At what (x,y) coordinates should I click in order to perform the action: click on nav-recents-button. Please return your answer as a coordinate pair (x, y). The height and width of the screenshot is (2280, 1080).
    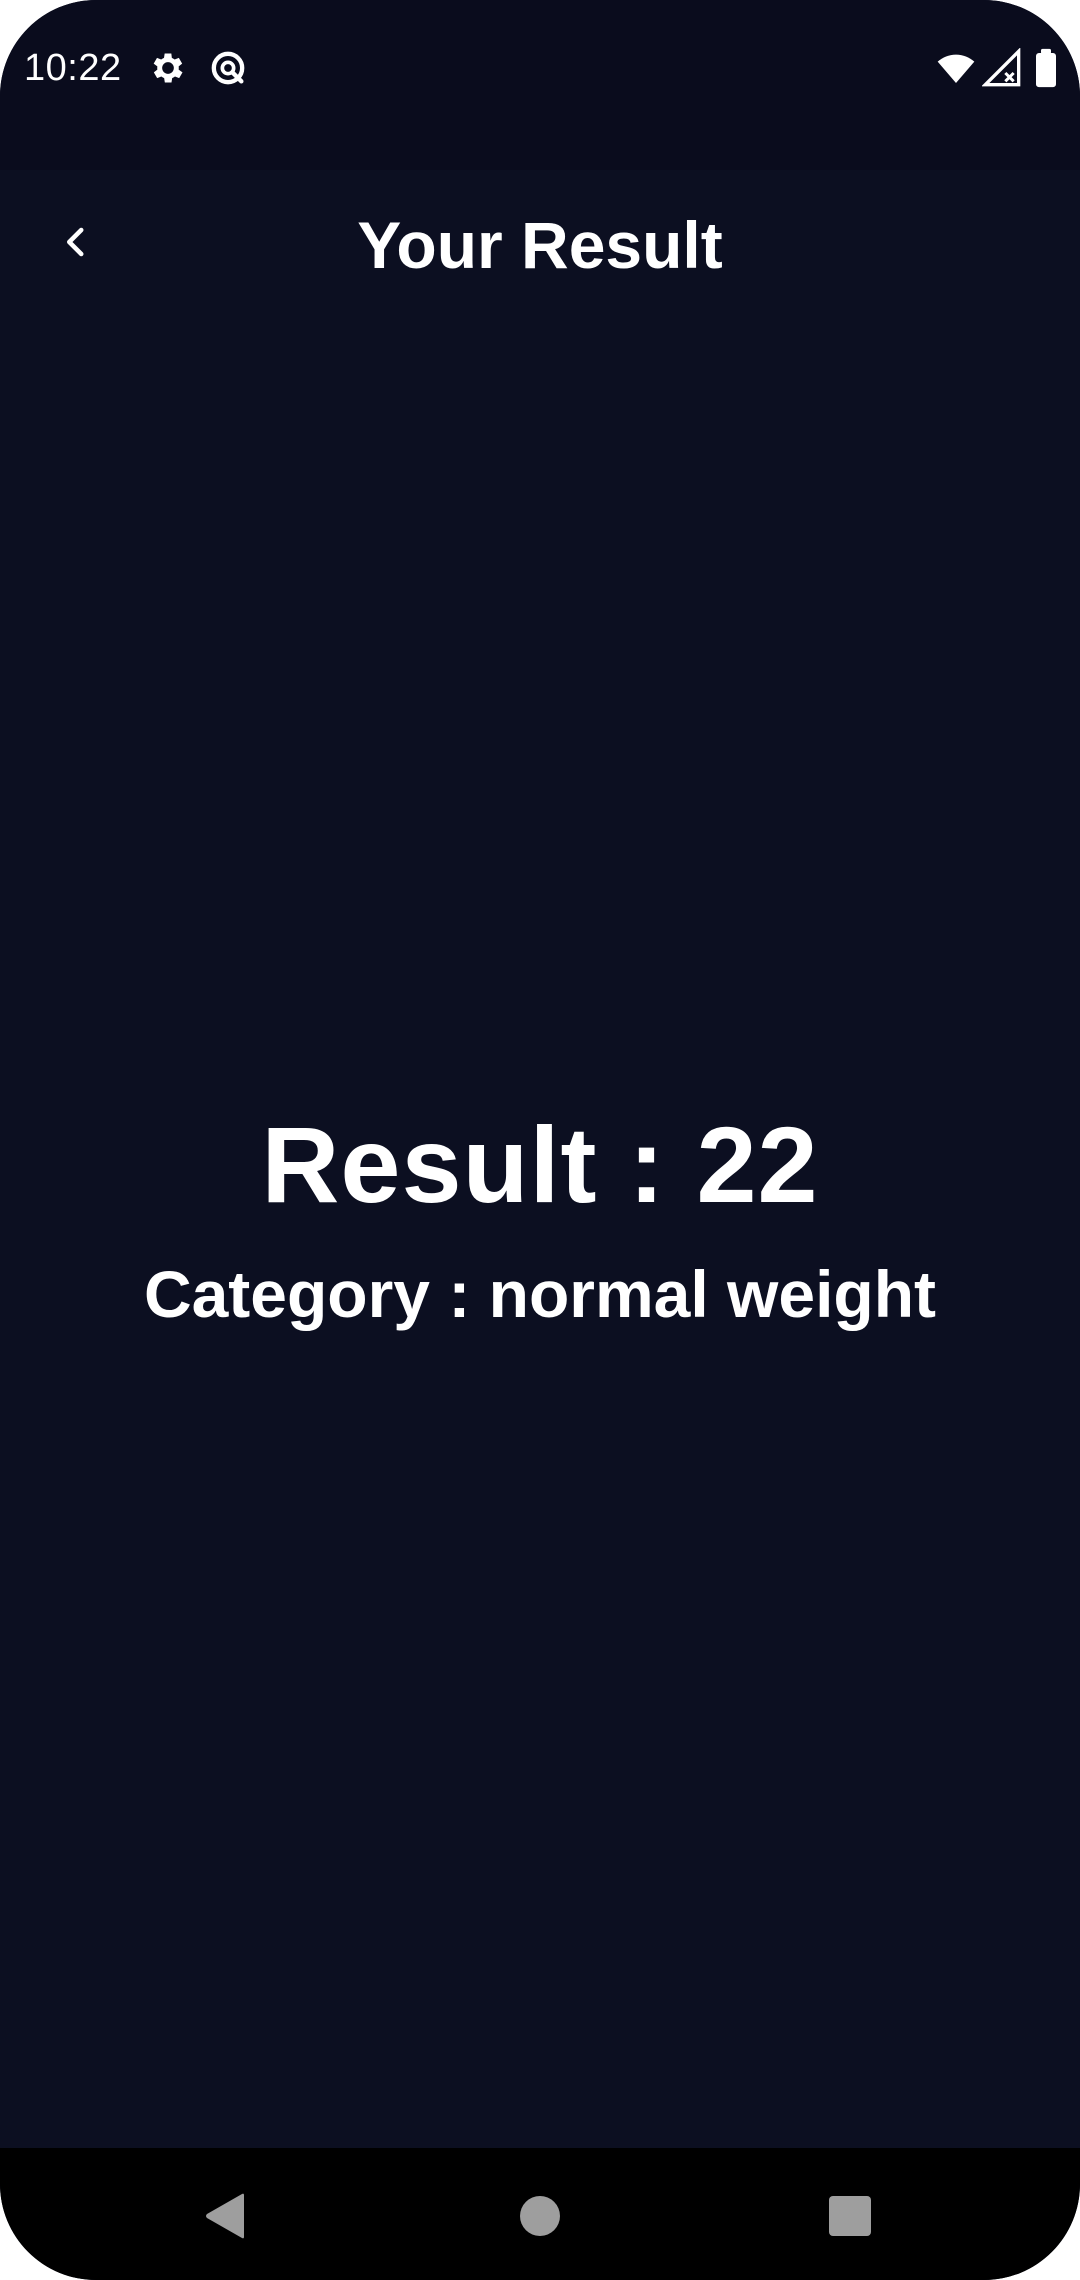
    Looking at the image, I should click on (850, 2216).